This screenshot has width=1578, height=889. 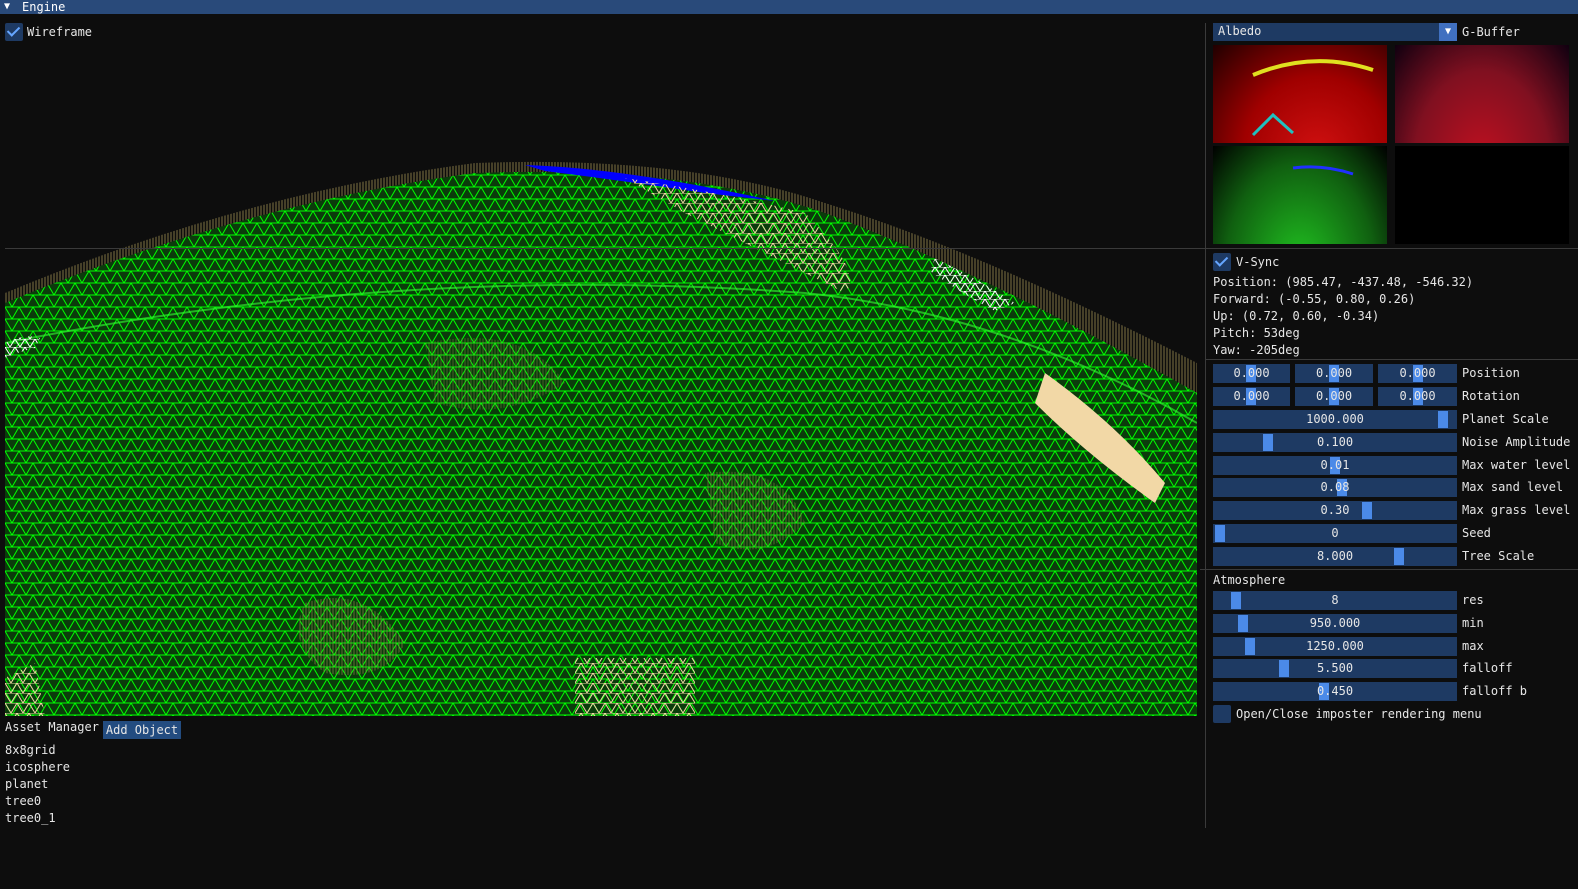 I want to click on res-slider: 8, so click(x=1335, y=600).